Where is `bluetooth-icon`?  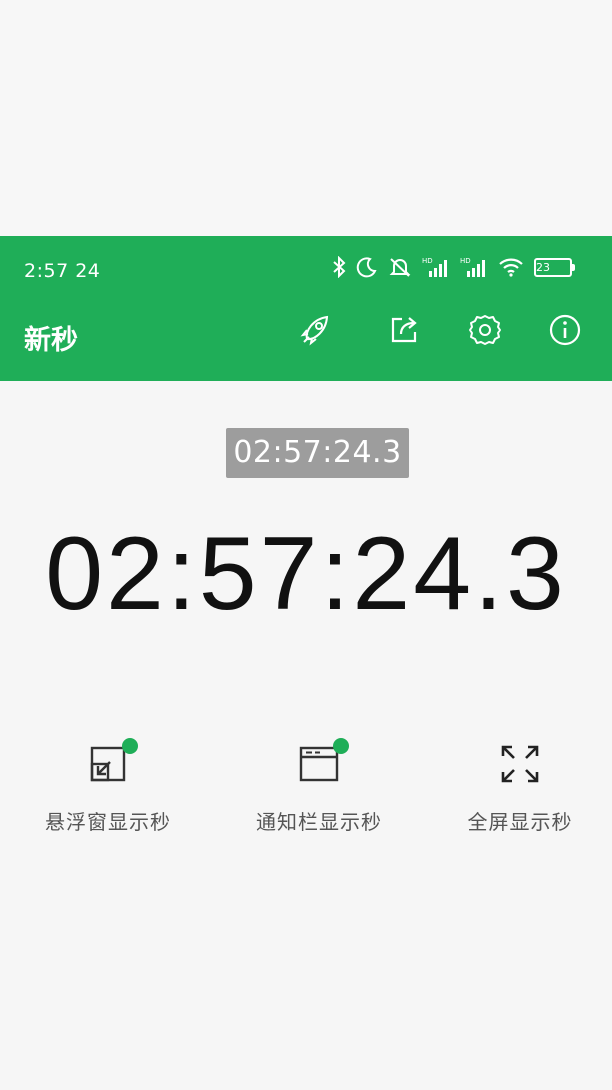 bluetooth-icon is located at coordinates (339, 267).